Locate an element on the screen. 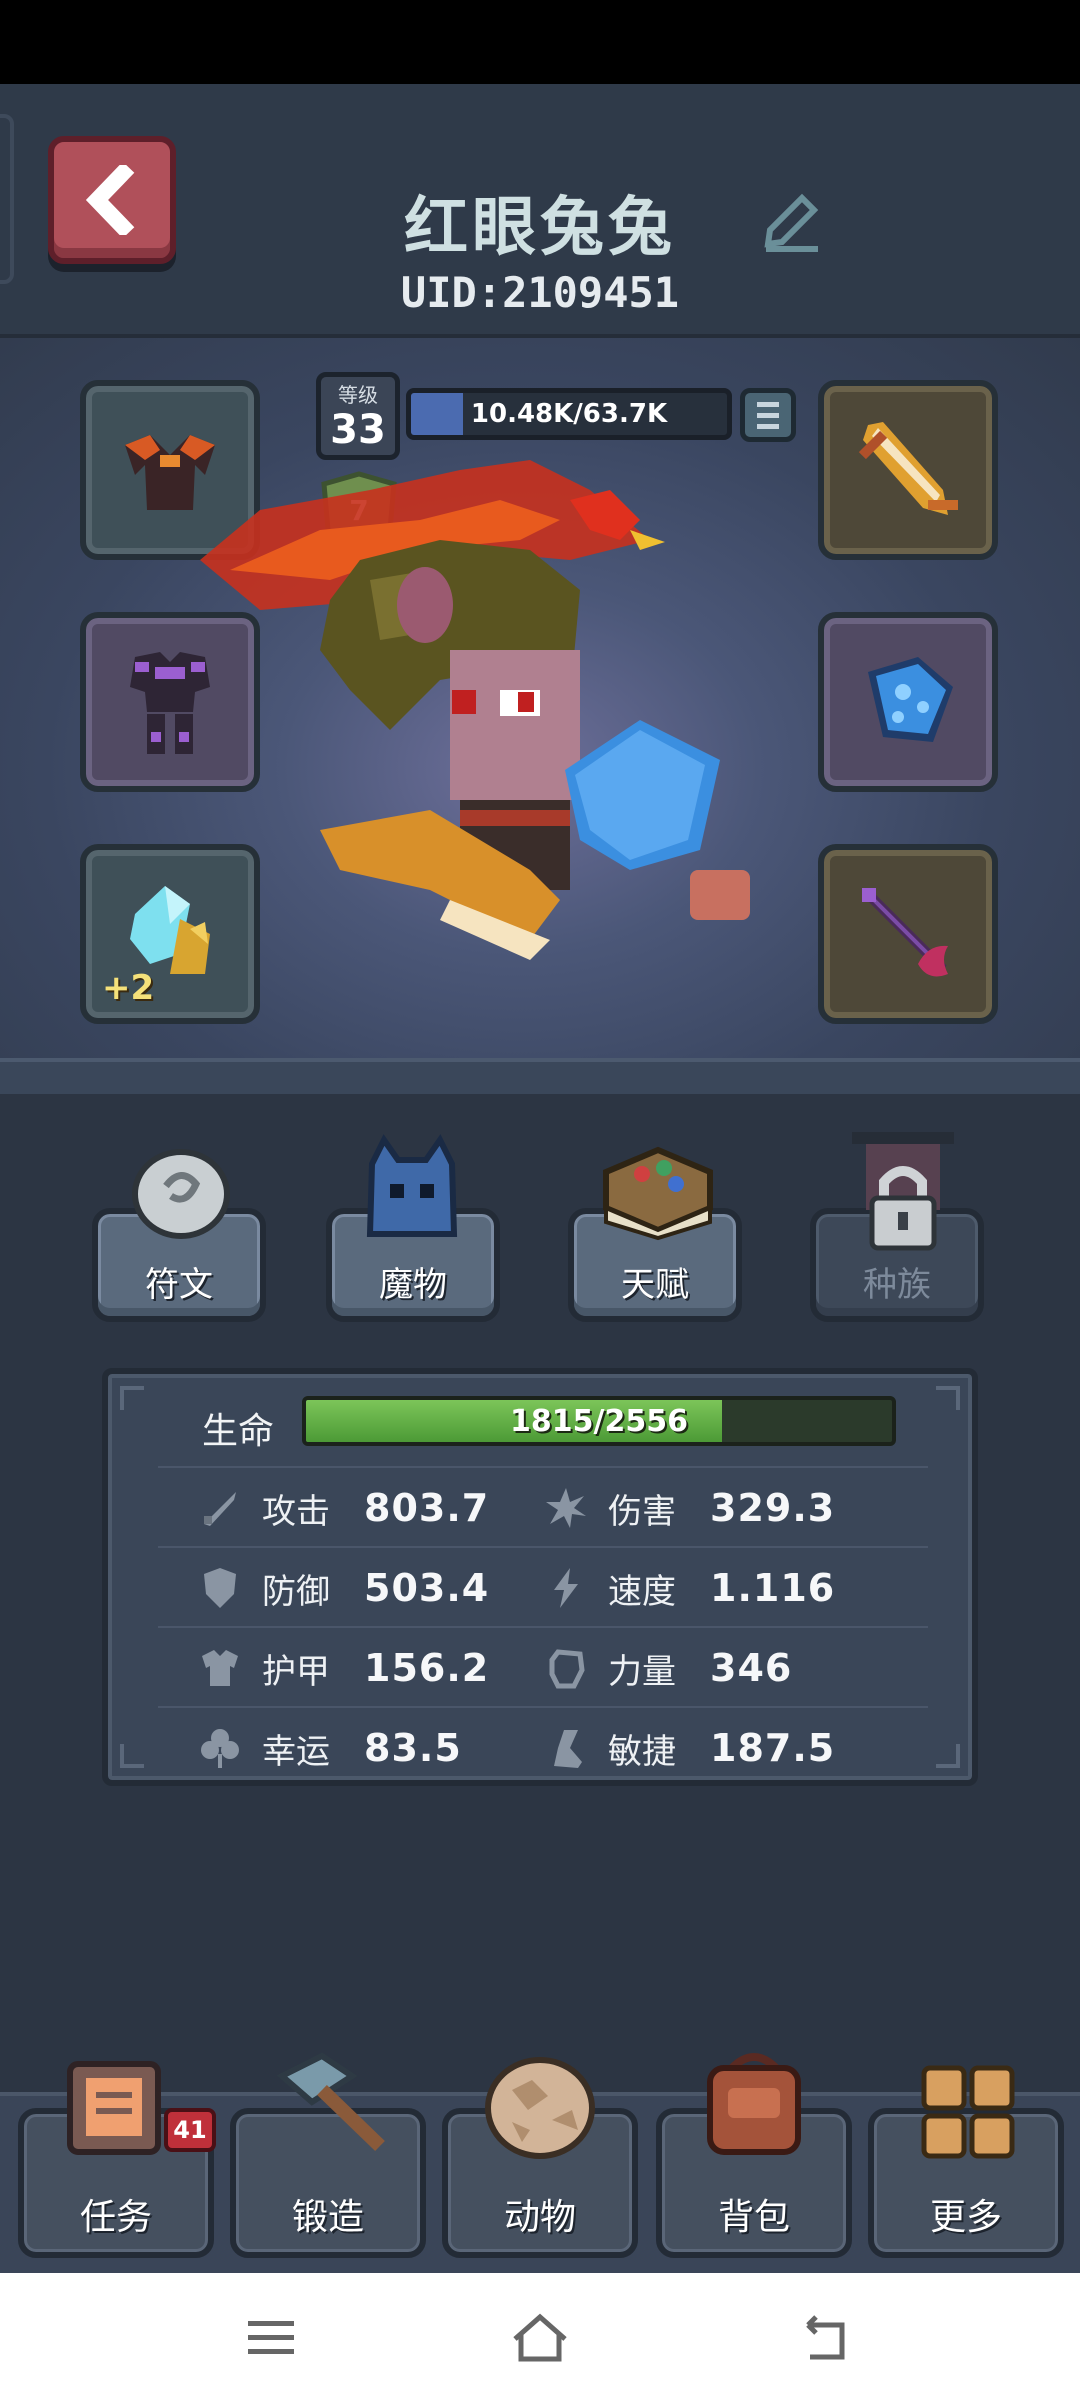 This screenshot has width=1080, height=2400. stat-speed-value: 1.116 is located at coordinates (773, 1588).